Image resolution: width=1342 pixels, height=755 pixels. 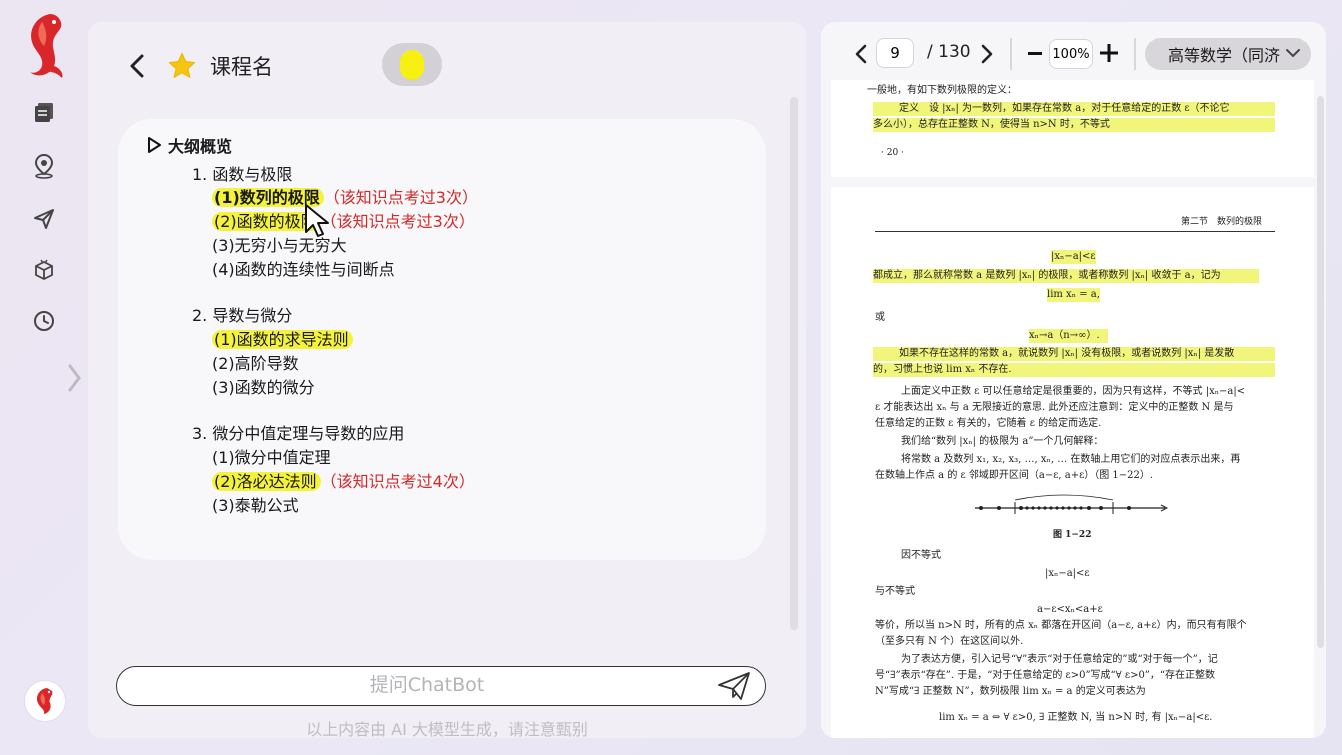 I want to click on book-list-icon, so click(x=44, y=112).